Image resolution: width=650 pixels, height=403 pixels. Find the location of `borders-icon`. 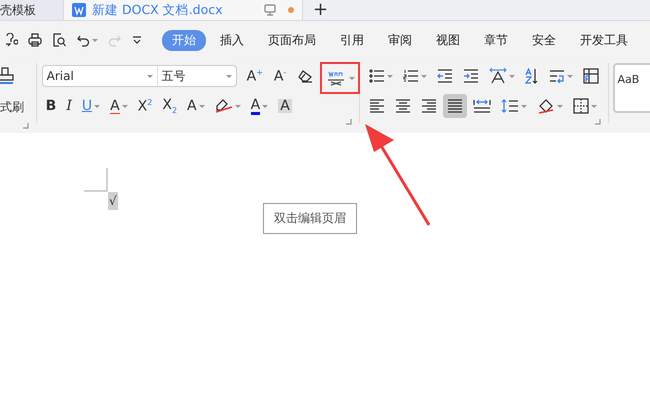

borders-icon is located at coordinates (580, 106).